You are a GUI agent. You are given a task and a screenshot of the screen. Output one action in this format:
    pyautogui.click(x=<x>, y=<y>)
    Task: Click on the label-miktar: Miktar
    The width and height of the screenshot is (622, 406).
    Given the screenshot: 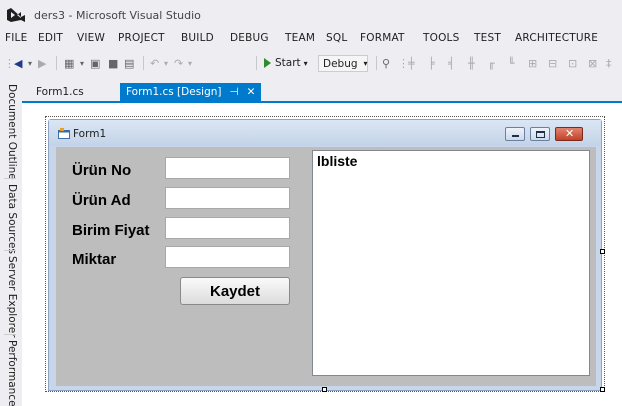 What is the action you would take?
    pyautogui.click(x=94, y=259)
    